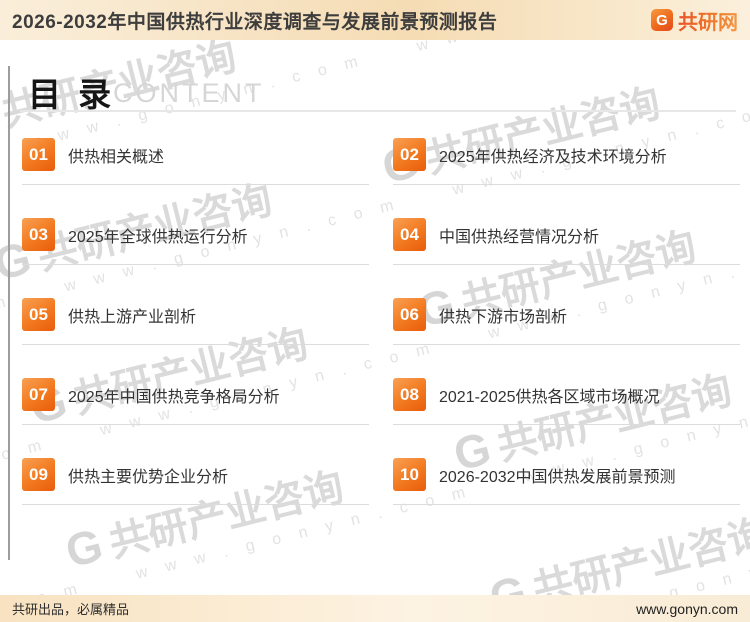 The height and width of the screenshot is (622, 750). I want to click on toc-number-badge: 02, so click(409, 154).